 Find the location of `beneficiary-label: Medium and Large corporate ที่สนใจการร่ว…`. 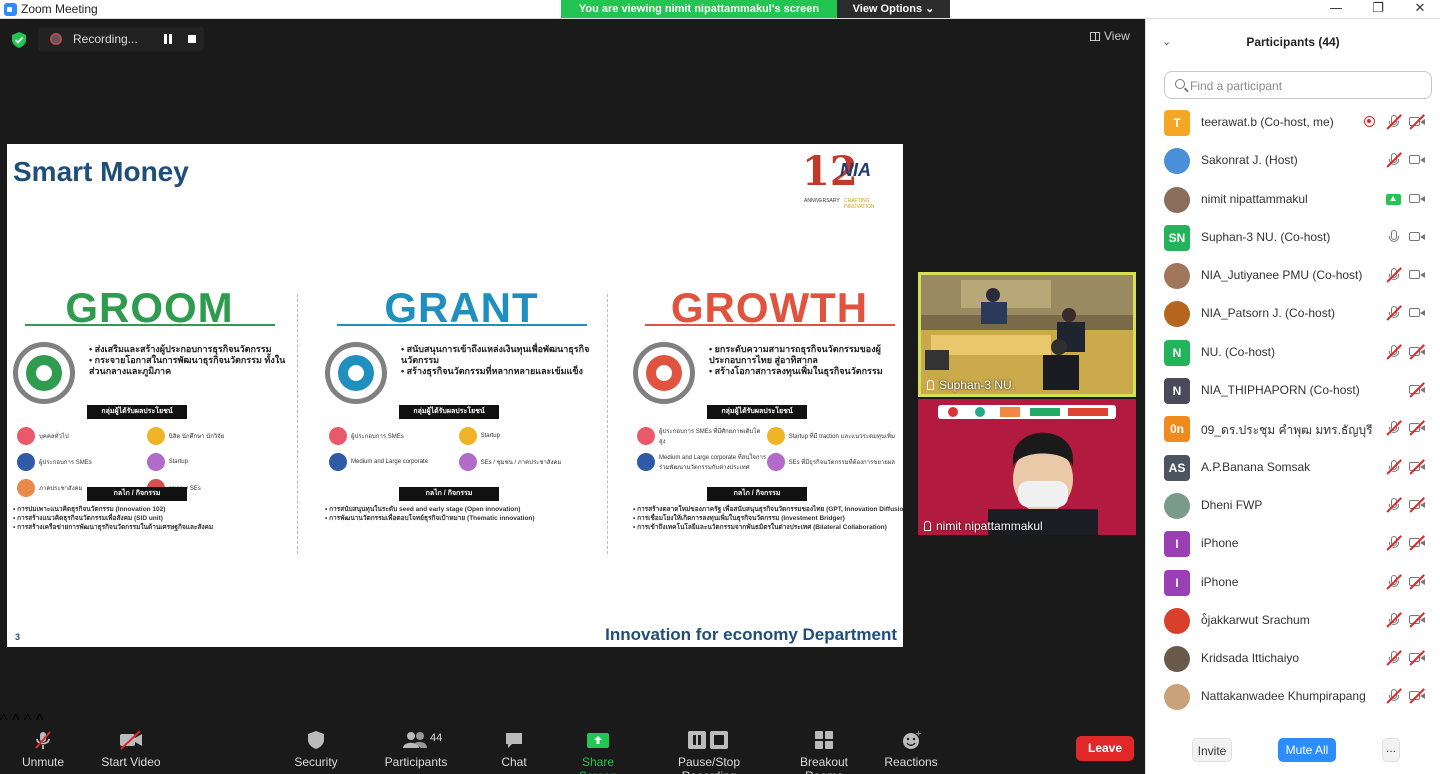

beneficiary-label: Medium and Large corporate ที่สนใจการร่ว… is located at coordinates (713, 463).